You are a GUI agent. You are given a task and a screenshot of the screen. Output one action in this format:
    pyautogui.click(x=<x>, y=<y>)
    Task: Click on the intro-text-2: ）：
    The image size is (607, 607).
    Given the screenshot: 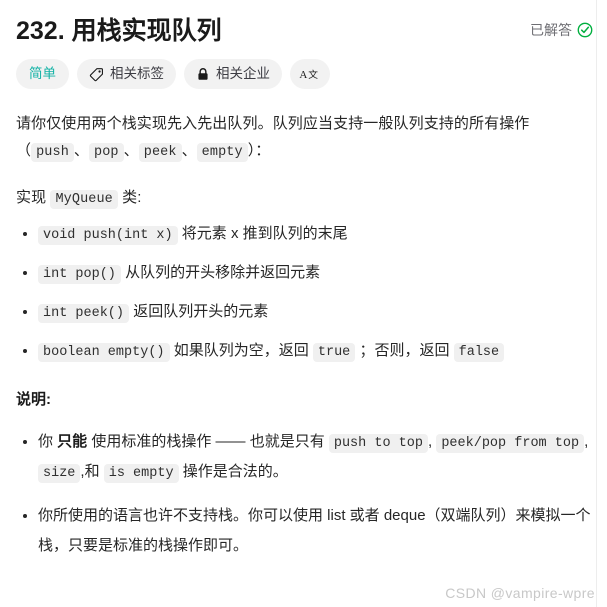 What is the action you would take?
    pyautogui.click(x=259, y=150)
    